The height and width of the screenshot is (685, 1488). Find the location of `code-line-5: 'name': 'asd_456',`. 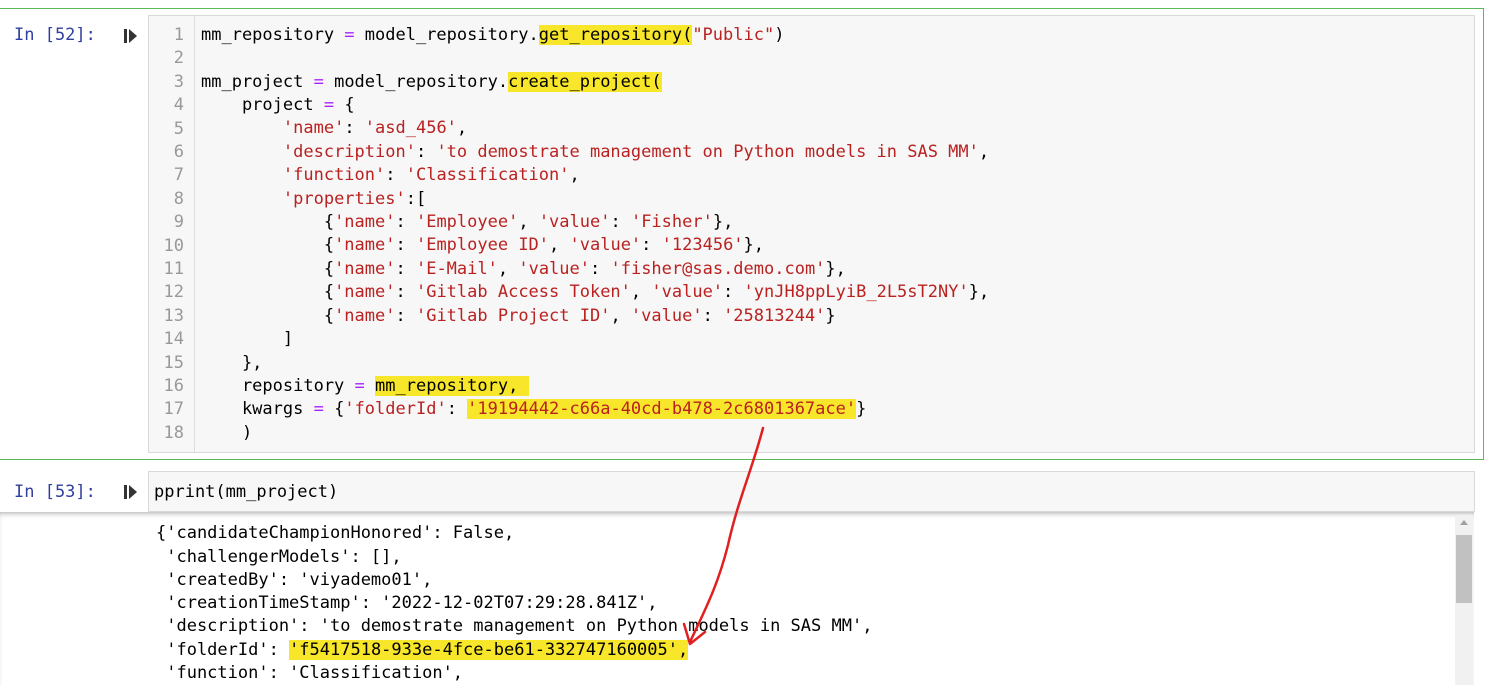

code-line-5: 'name': 'asd_456', is located at coordinates (375, 128).